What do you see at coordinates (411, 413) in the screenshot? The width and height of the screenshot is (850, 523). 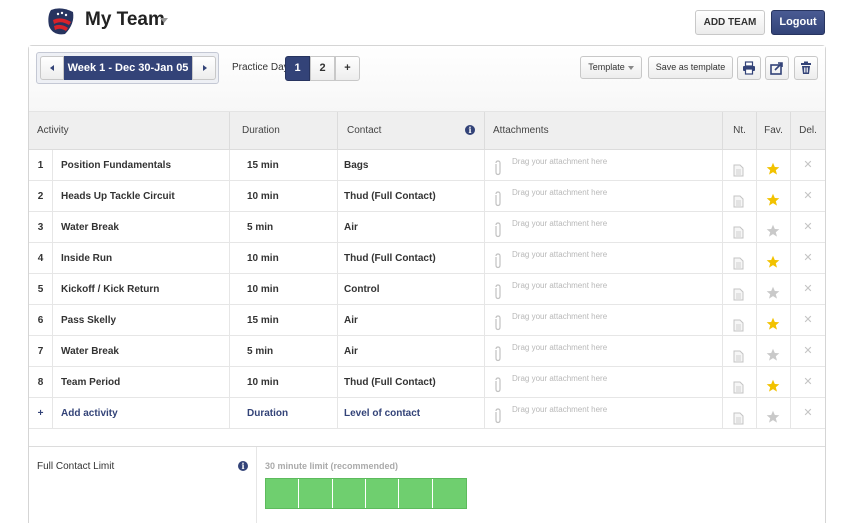 I see `level-of-contact-field: Level of contact` at bounding box center [411, 413].